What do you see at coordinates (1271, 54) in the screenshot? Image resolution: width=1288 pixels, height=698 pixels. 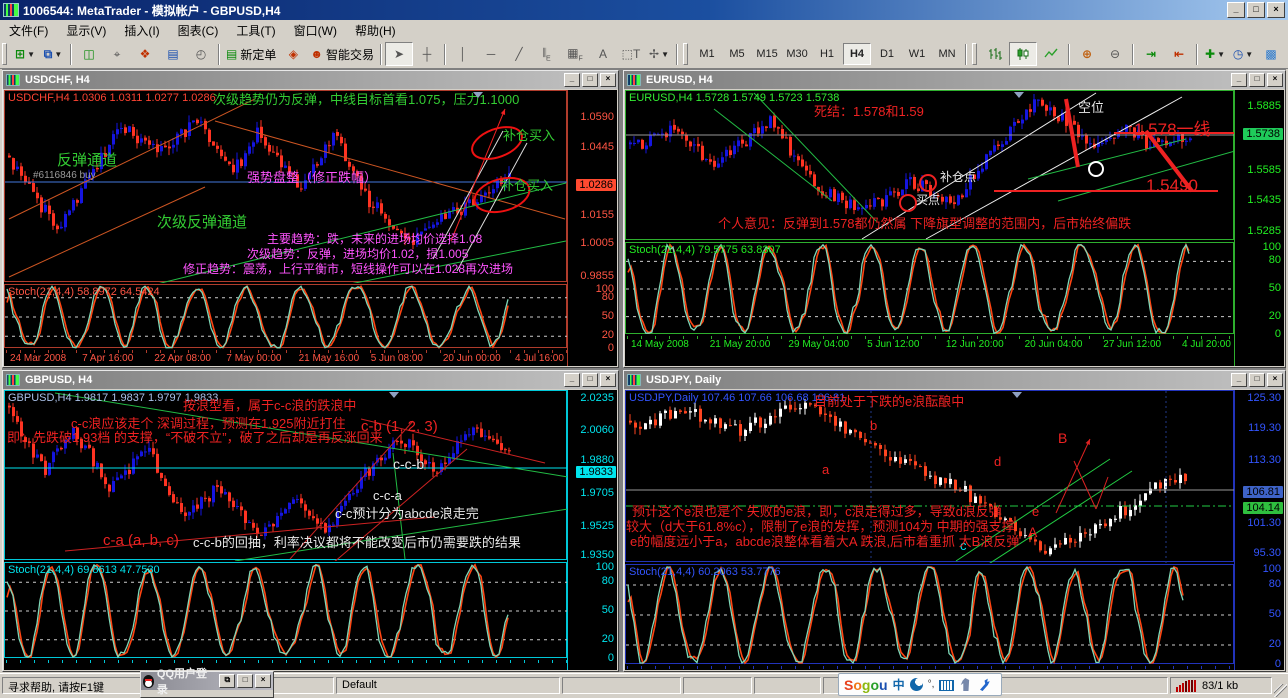 I see `template-colors-button: ▩` at bounding box center [1271, 54].